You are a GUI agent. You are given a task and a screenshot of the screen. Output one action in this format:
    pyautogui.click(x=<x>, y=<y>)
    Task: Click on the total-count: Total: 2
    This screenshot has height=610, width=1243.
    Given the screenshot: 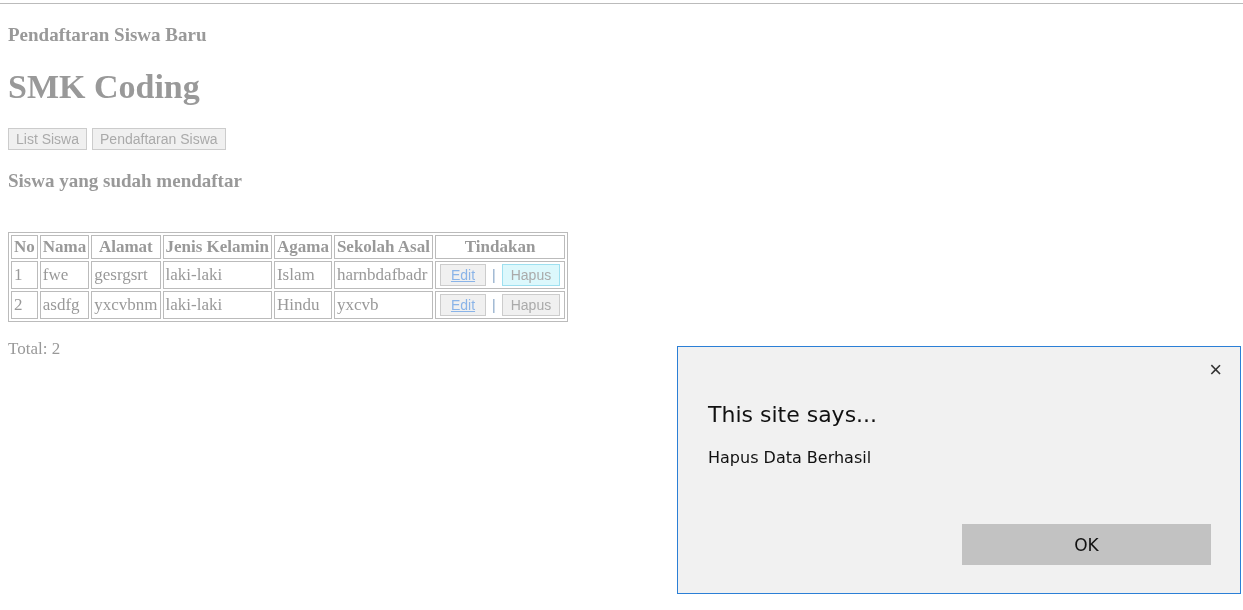 What is the action you would take?
    pyautogui.click(x=35, y=349)
    